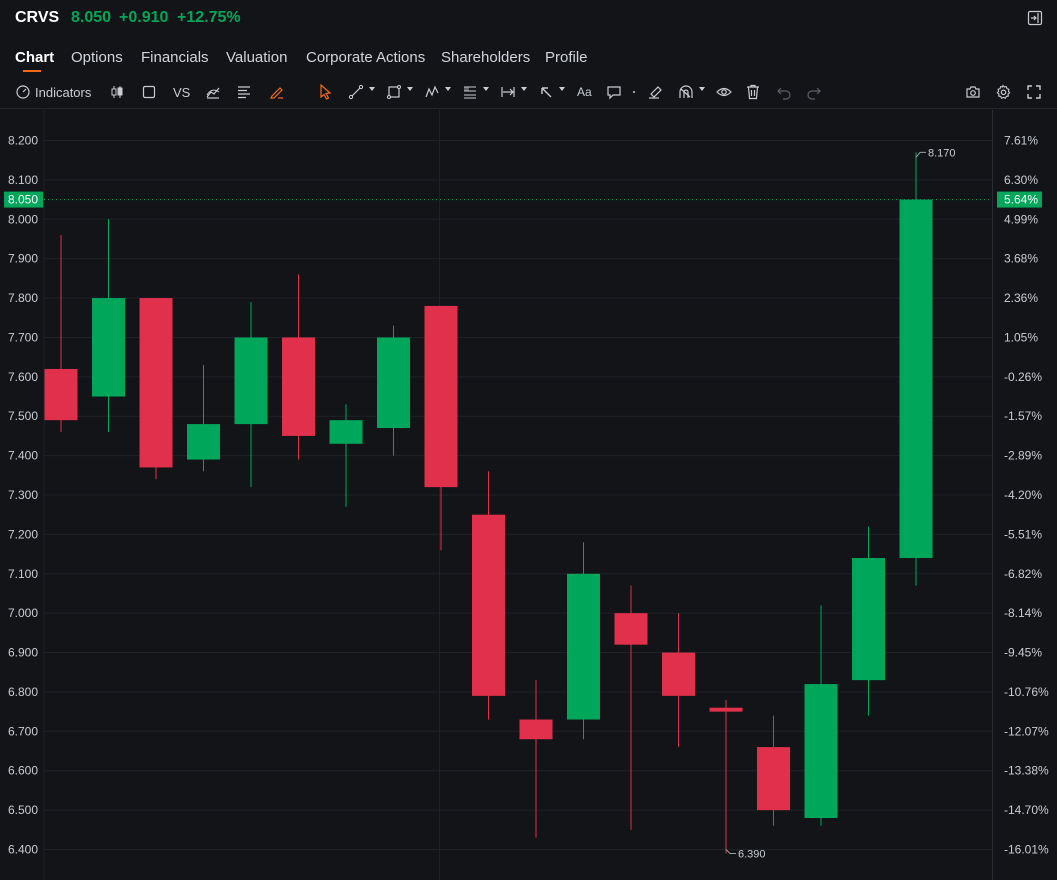  What do you see at coordinates (566, 57) in the screenshot?
I see `tab-profile: Profile` at bounding box center [566, 57].